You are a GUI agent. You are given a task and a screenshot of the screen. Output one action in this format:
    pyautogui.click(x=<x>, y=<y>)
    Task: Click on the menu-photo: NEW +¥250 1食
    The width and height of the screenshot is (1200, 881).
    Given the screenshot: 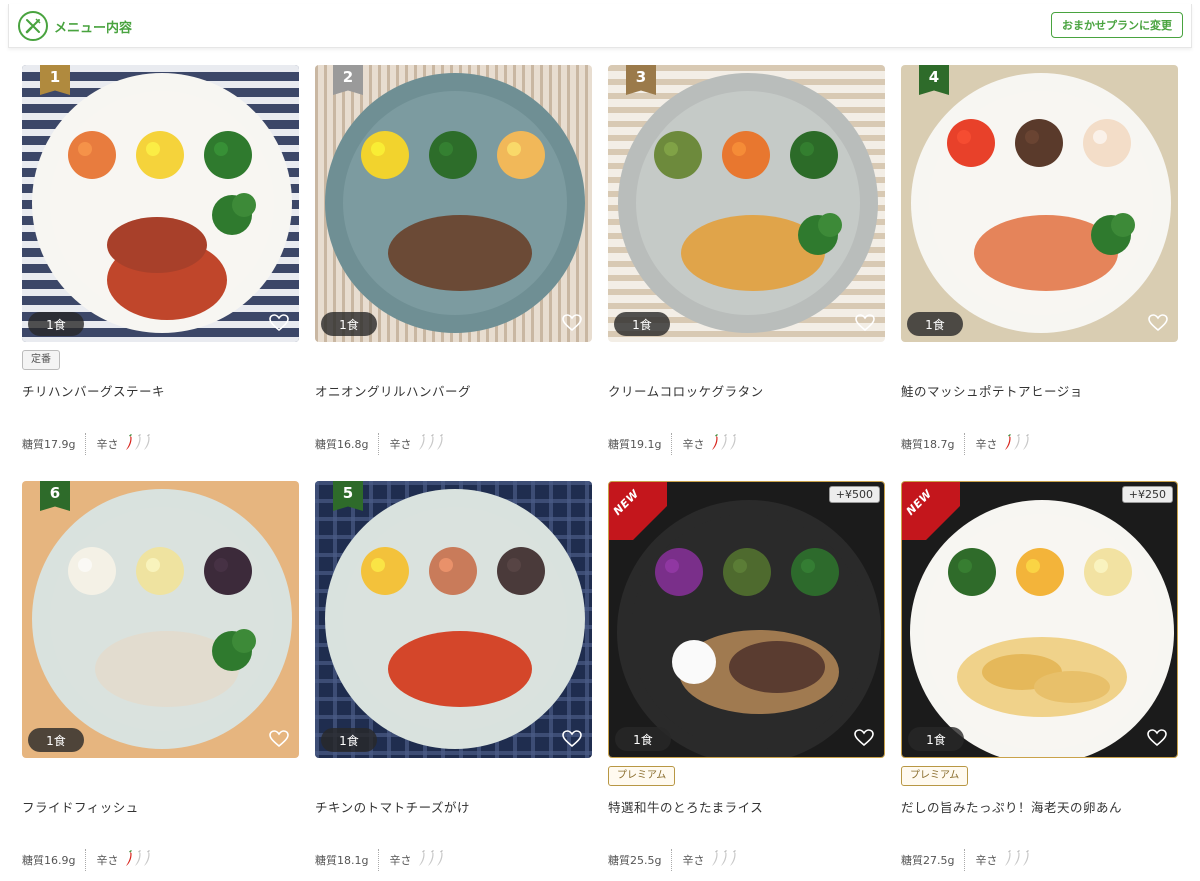 What is the action you would take?
    pyautogui.click(x=1039, y=619)
    